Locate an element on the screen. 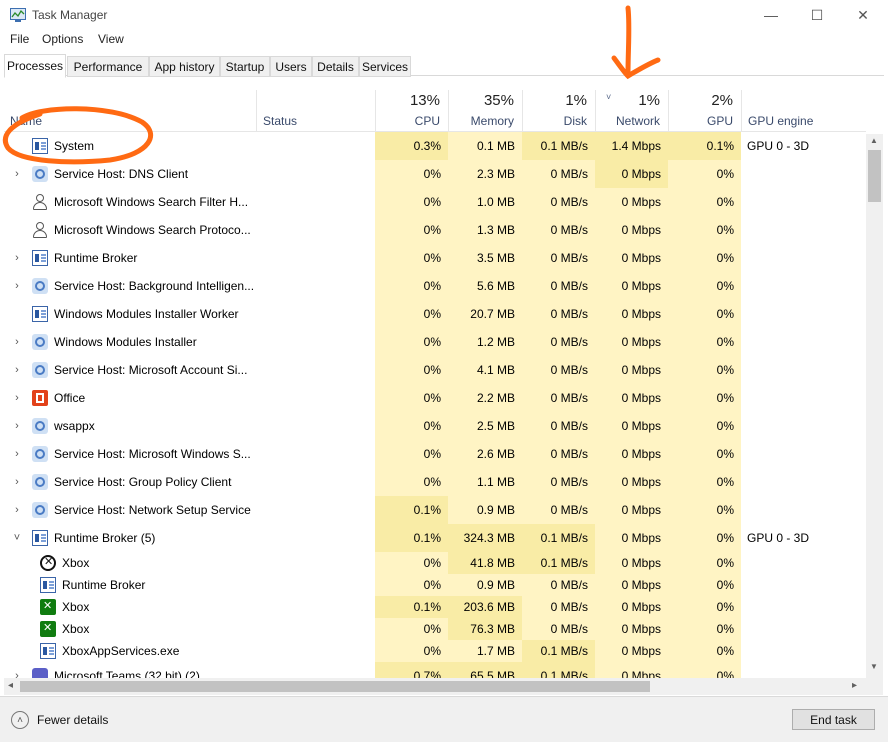 This screenshot has height=742, width=888. scroll-left-icon: ◂ is located at coordinates (10, 685).